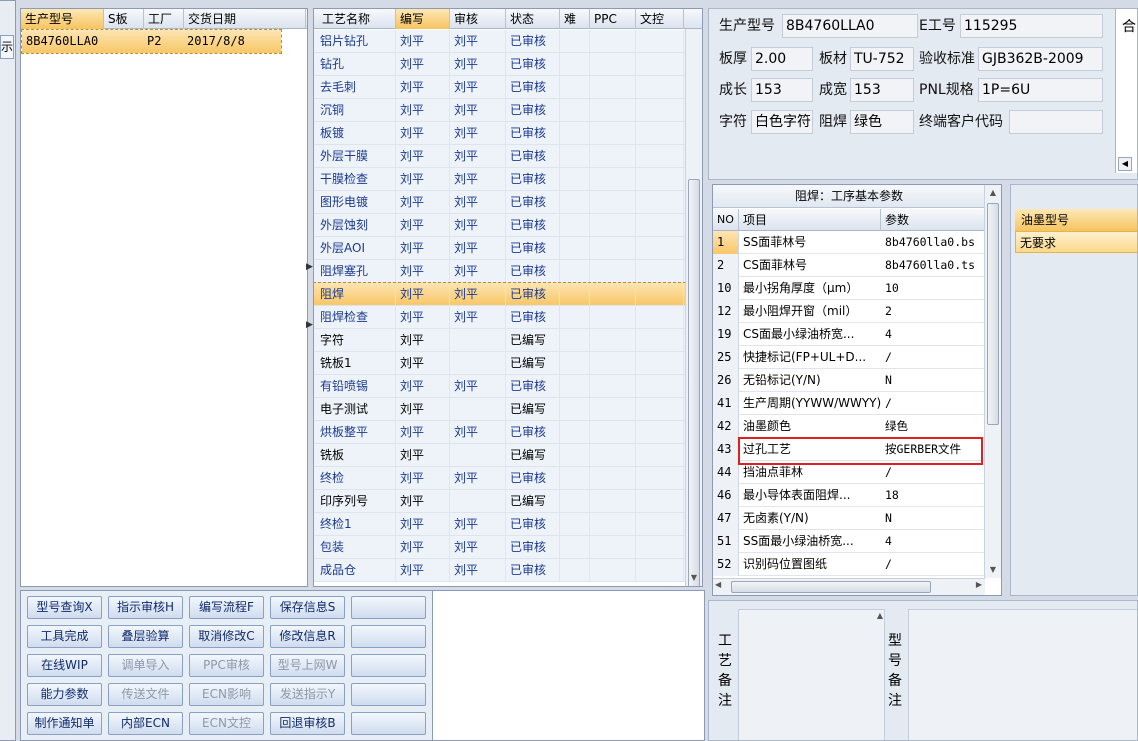 This screenshot has height=741, width=1138. Describe the element at coordinates (62, 19) in the screenshot. I see `col-header-model: 生产型号` at that location.